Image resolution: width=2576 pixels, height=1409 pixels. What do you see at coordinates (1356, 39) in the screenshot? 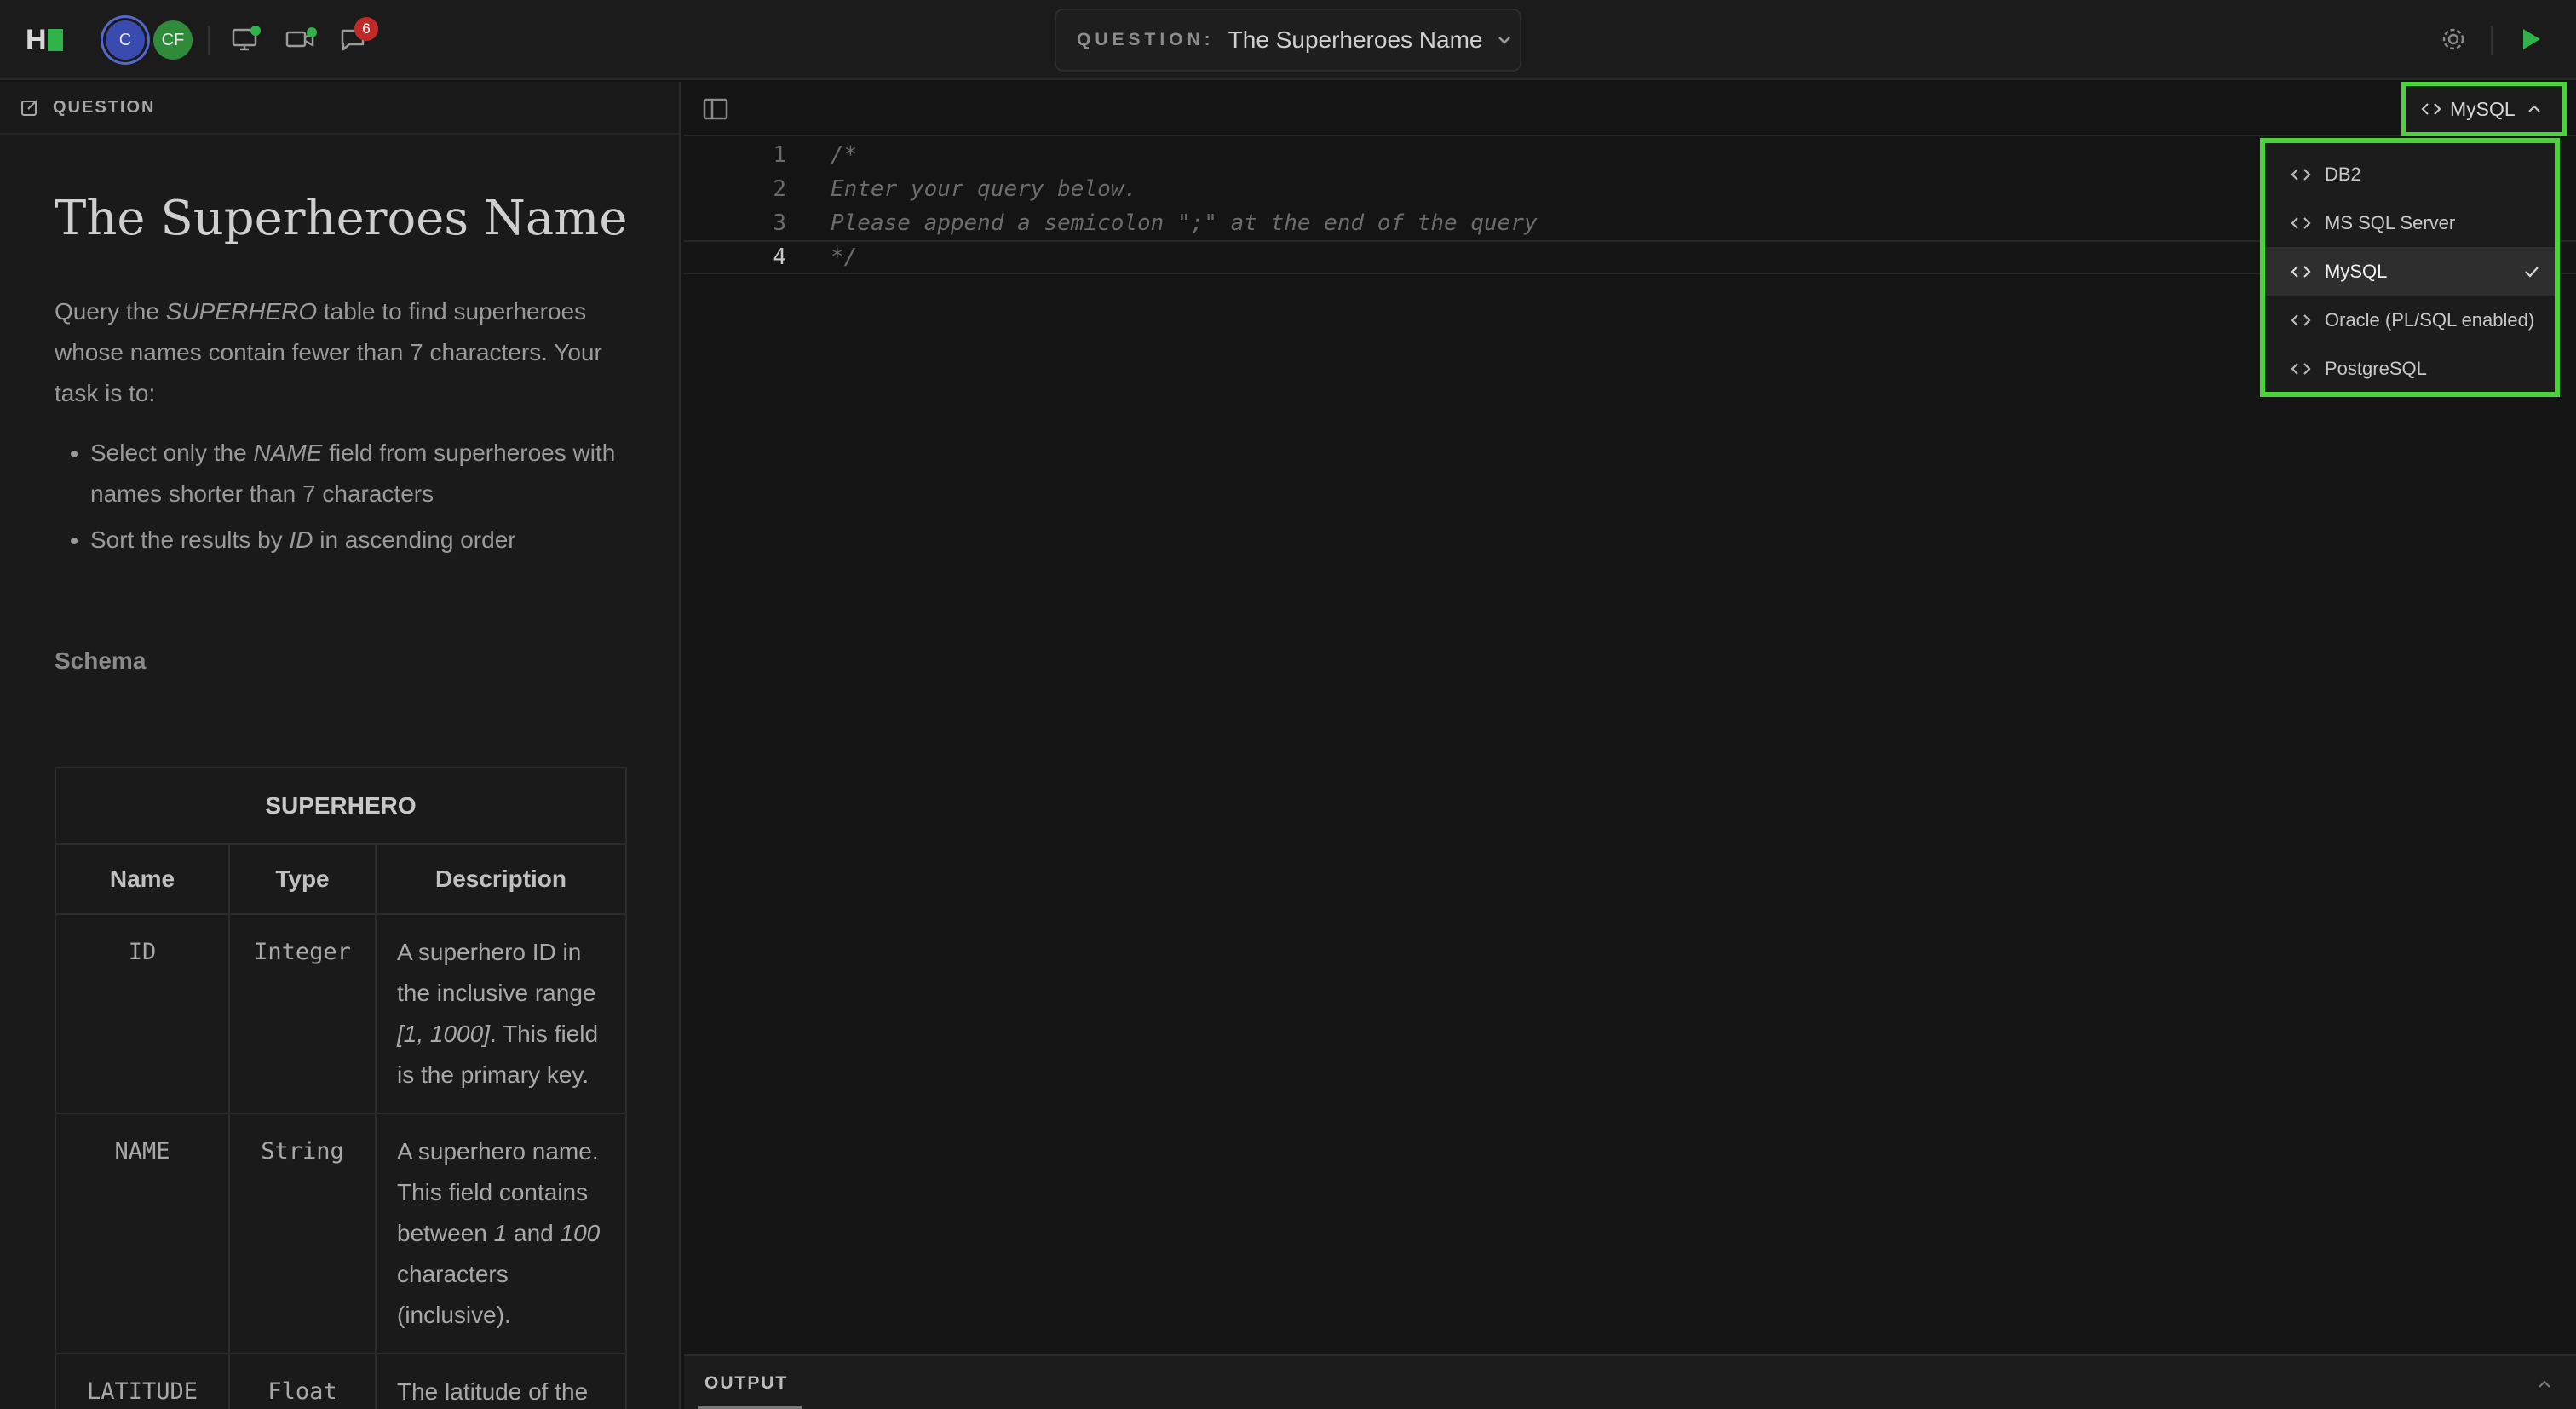
I see `question-title: The Superheroes Name` at bounding box center [1356, 39].